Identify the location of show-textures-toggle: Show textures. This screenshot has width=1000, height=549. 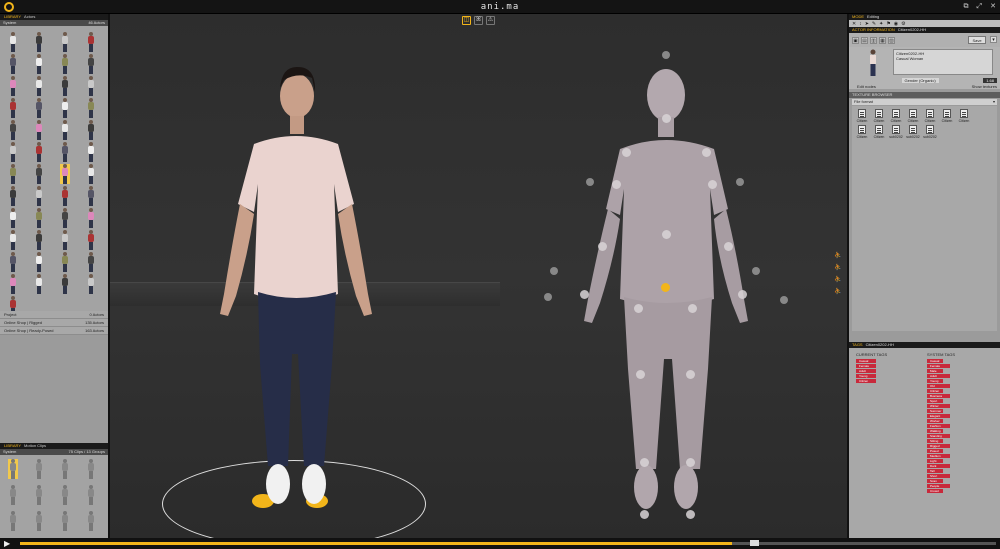
(984, 86).